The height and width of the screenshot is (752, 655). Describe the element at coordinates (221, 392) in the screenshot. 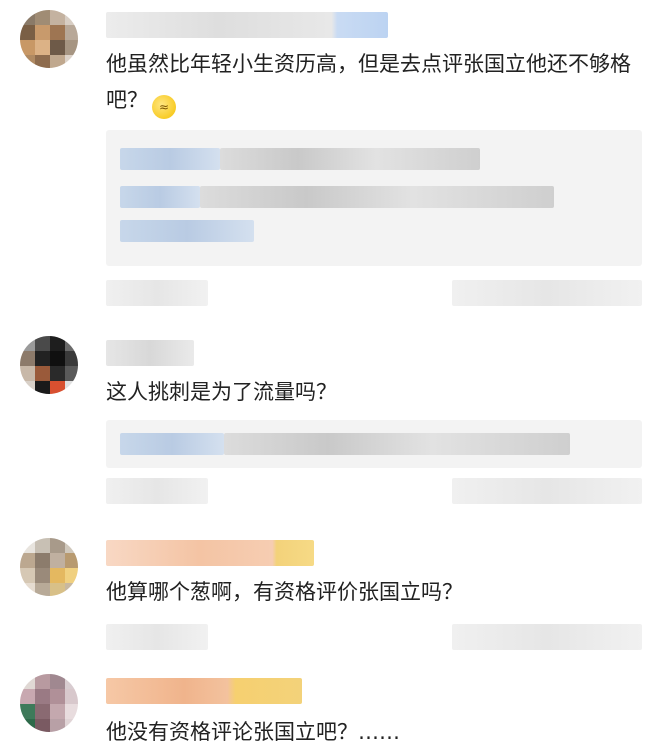

I see `comment-text: 这人挑刺是为了流量吗？` at that location.